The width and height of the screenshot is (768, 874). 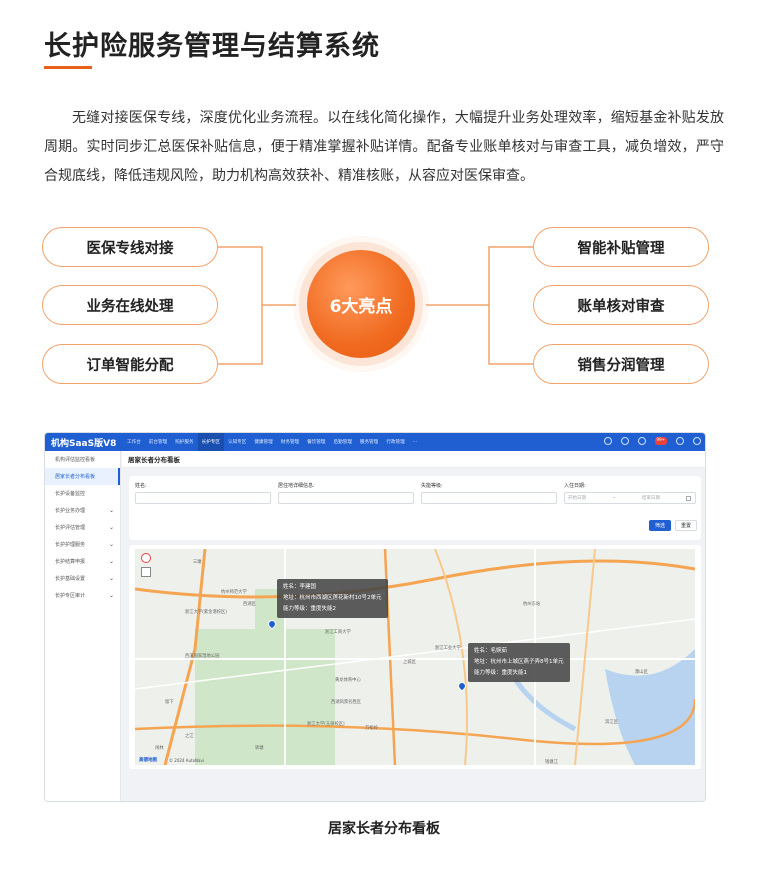 What do you see at coordinates (551, 762) in the screenshot?
I see `map-place-label: 钱塘江` at bounding box center [551, 762].